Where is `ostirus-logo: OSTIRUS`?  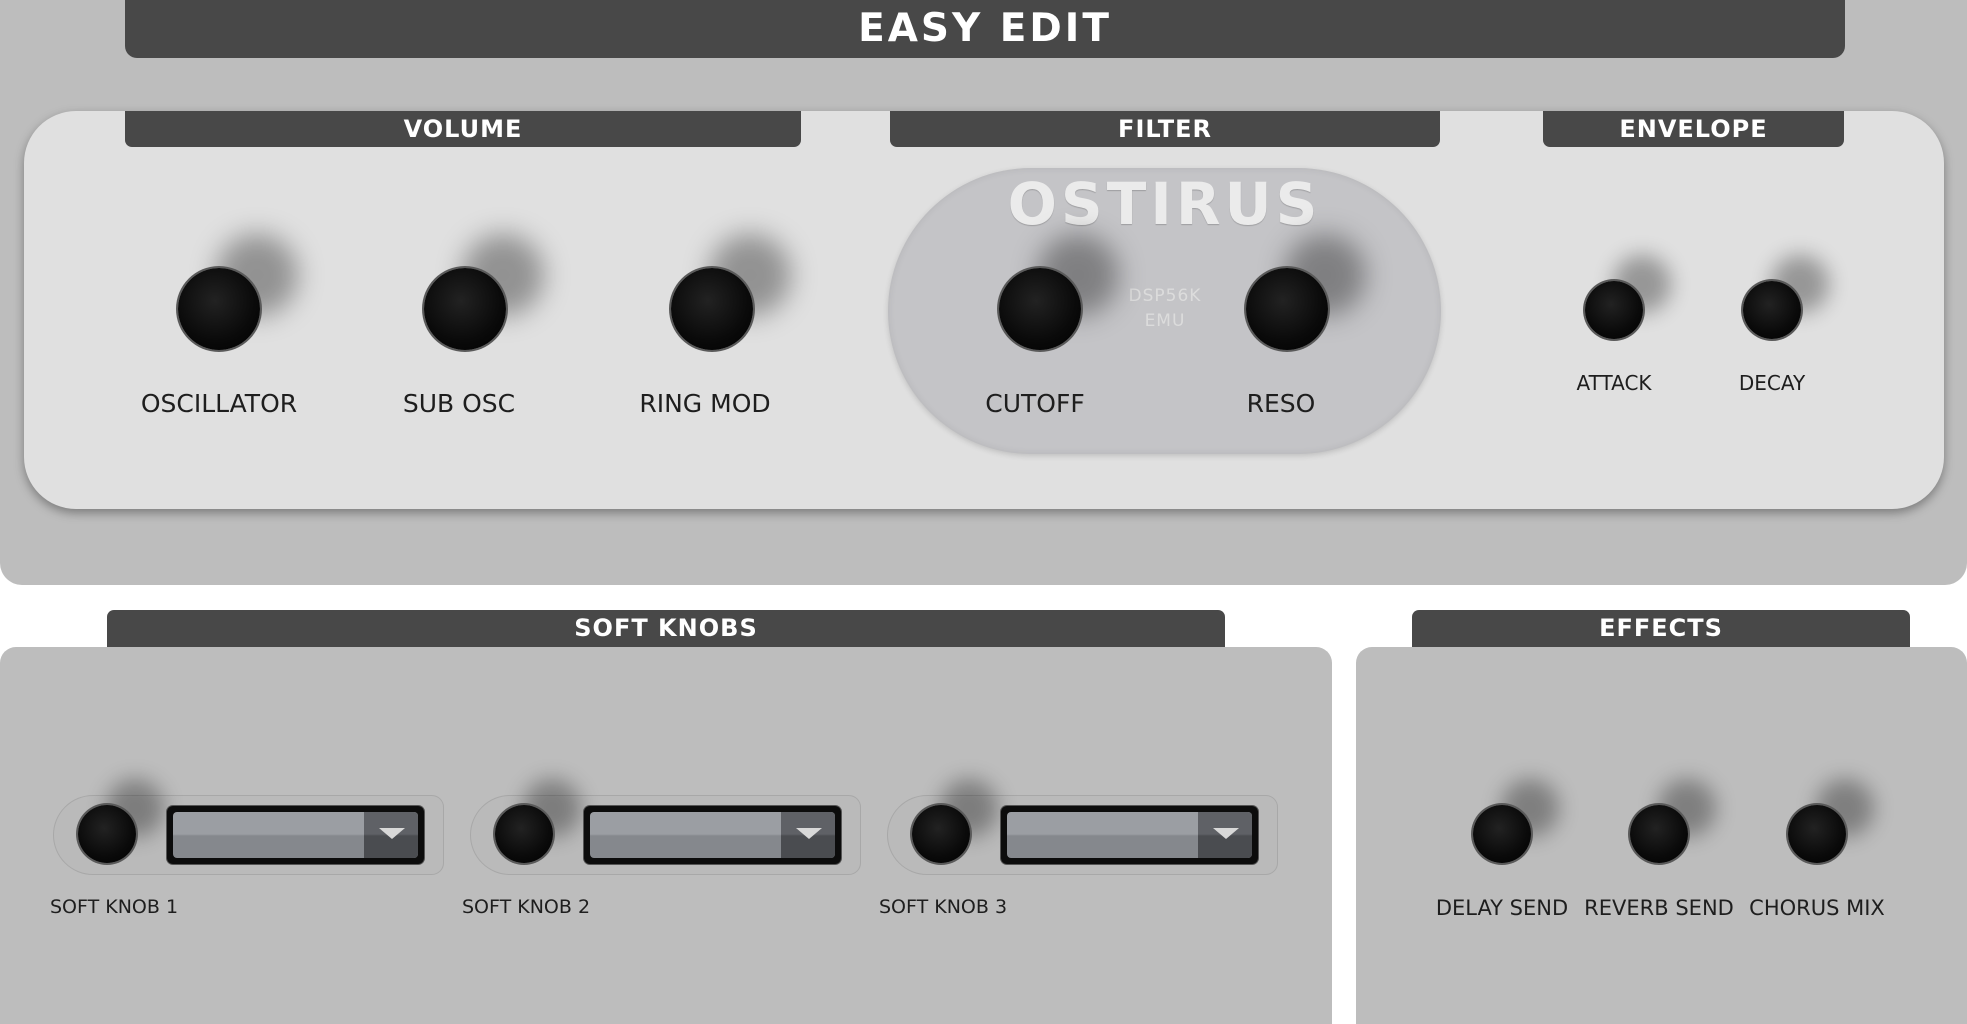
ostirus-logo: OSTIRUS is located at coordinates (1164, 204).